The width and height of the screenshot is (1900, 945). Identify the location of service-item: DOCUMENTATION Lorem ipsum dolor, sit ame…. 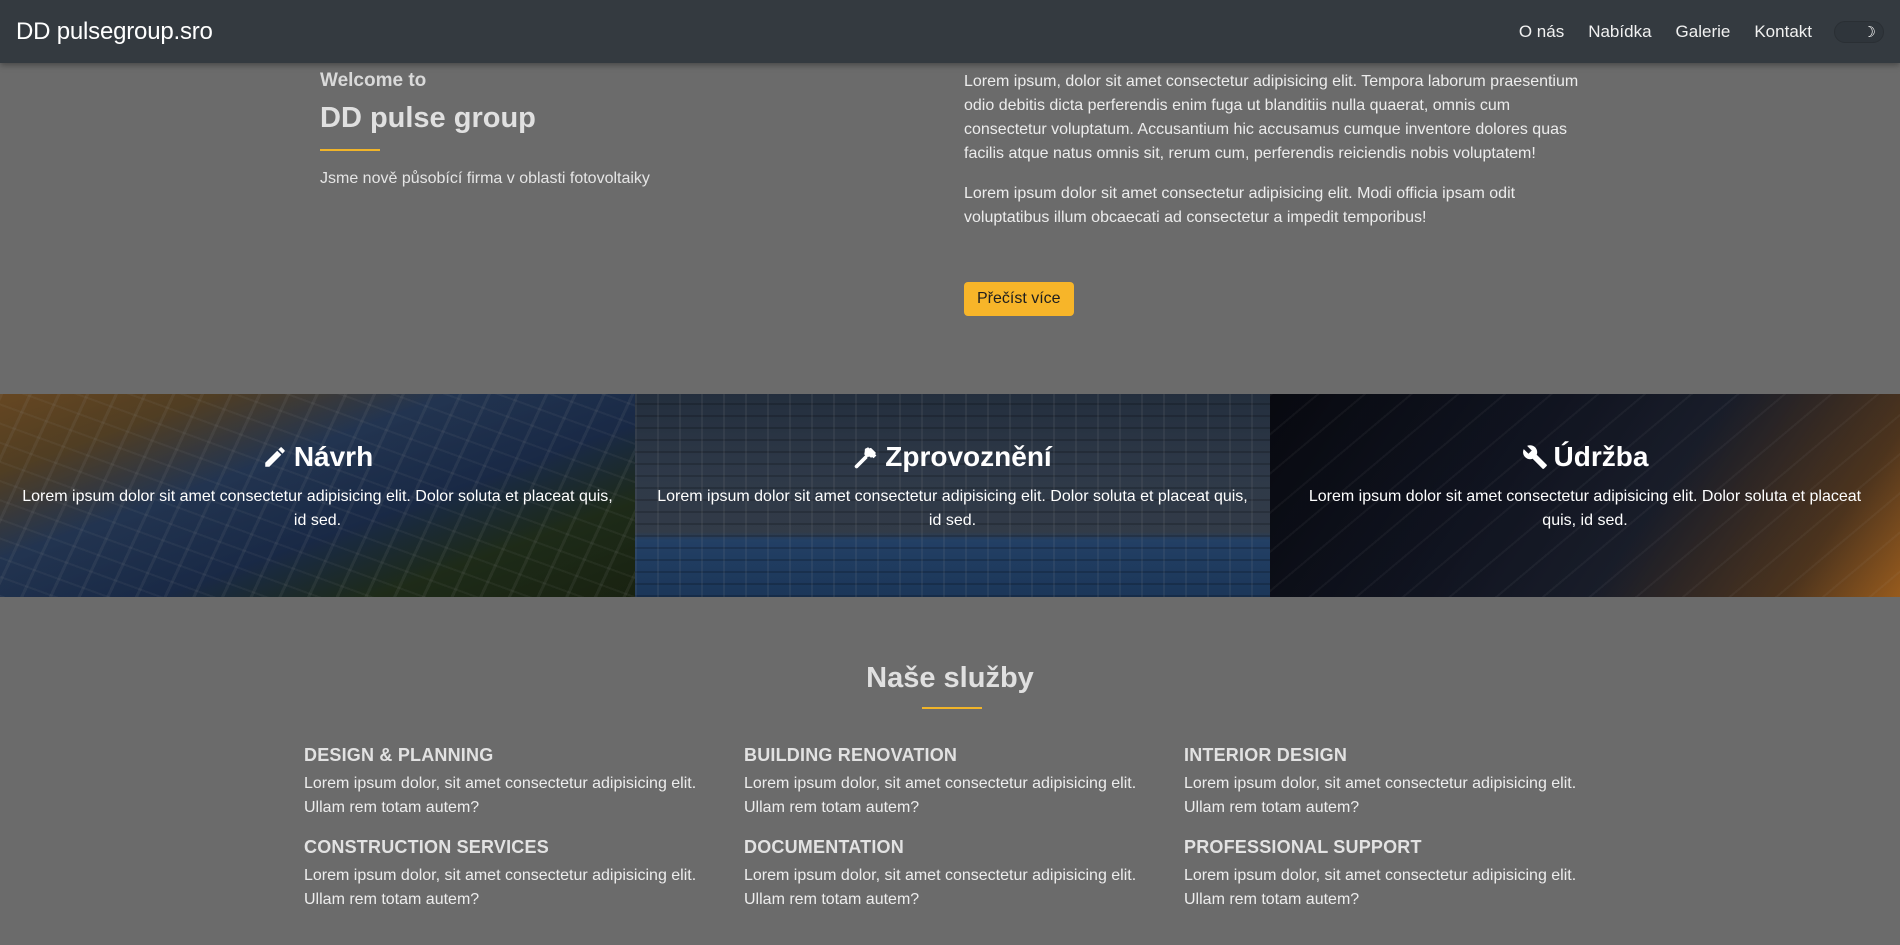
(964, 874).